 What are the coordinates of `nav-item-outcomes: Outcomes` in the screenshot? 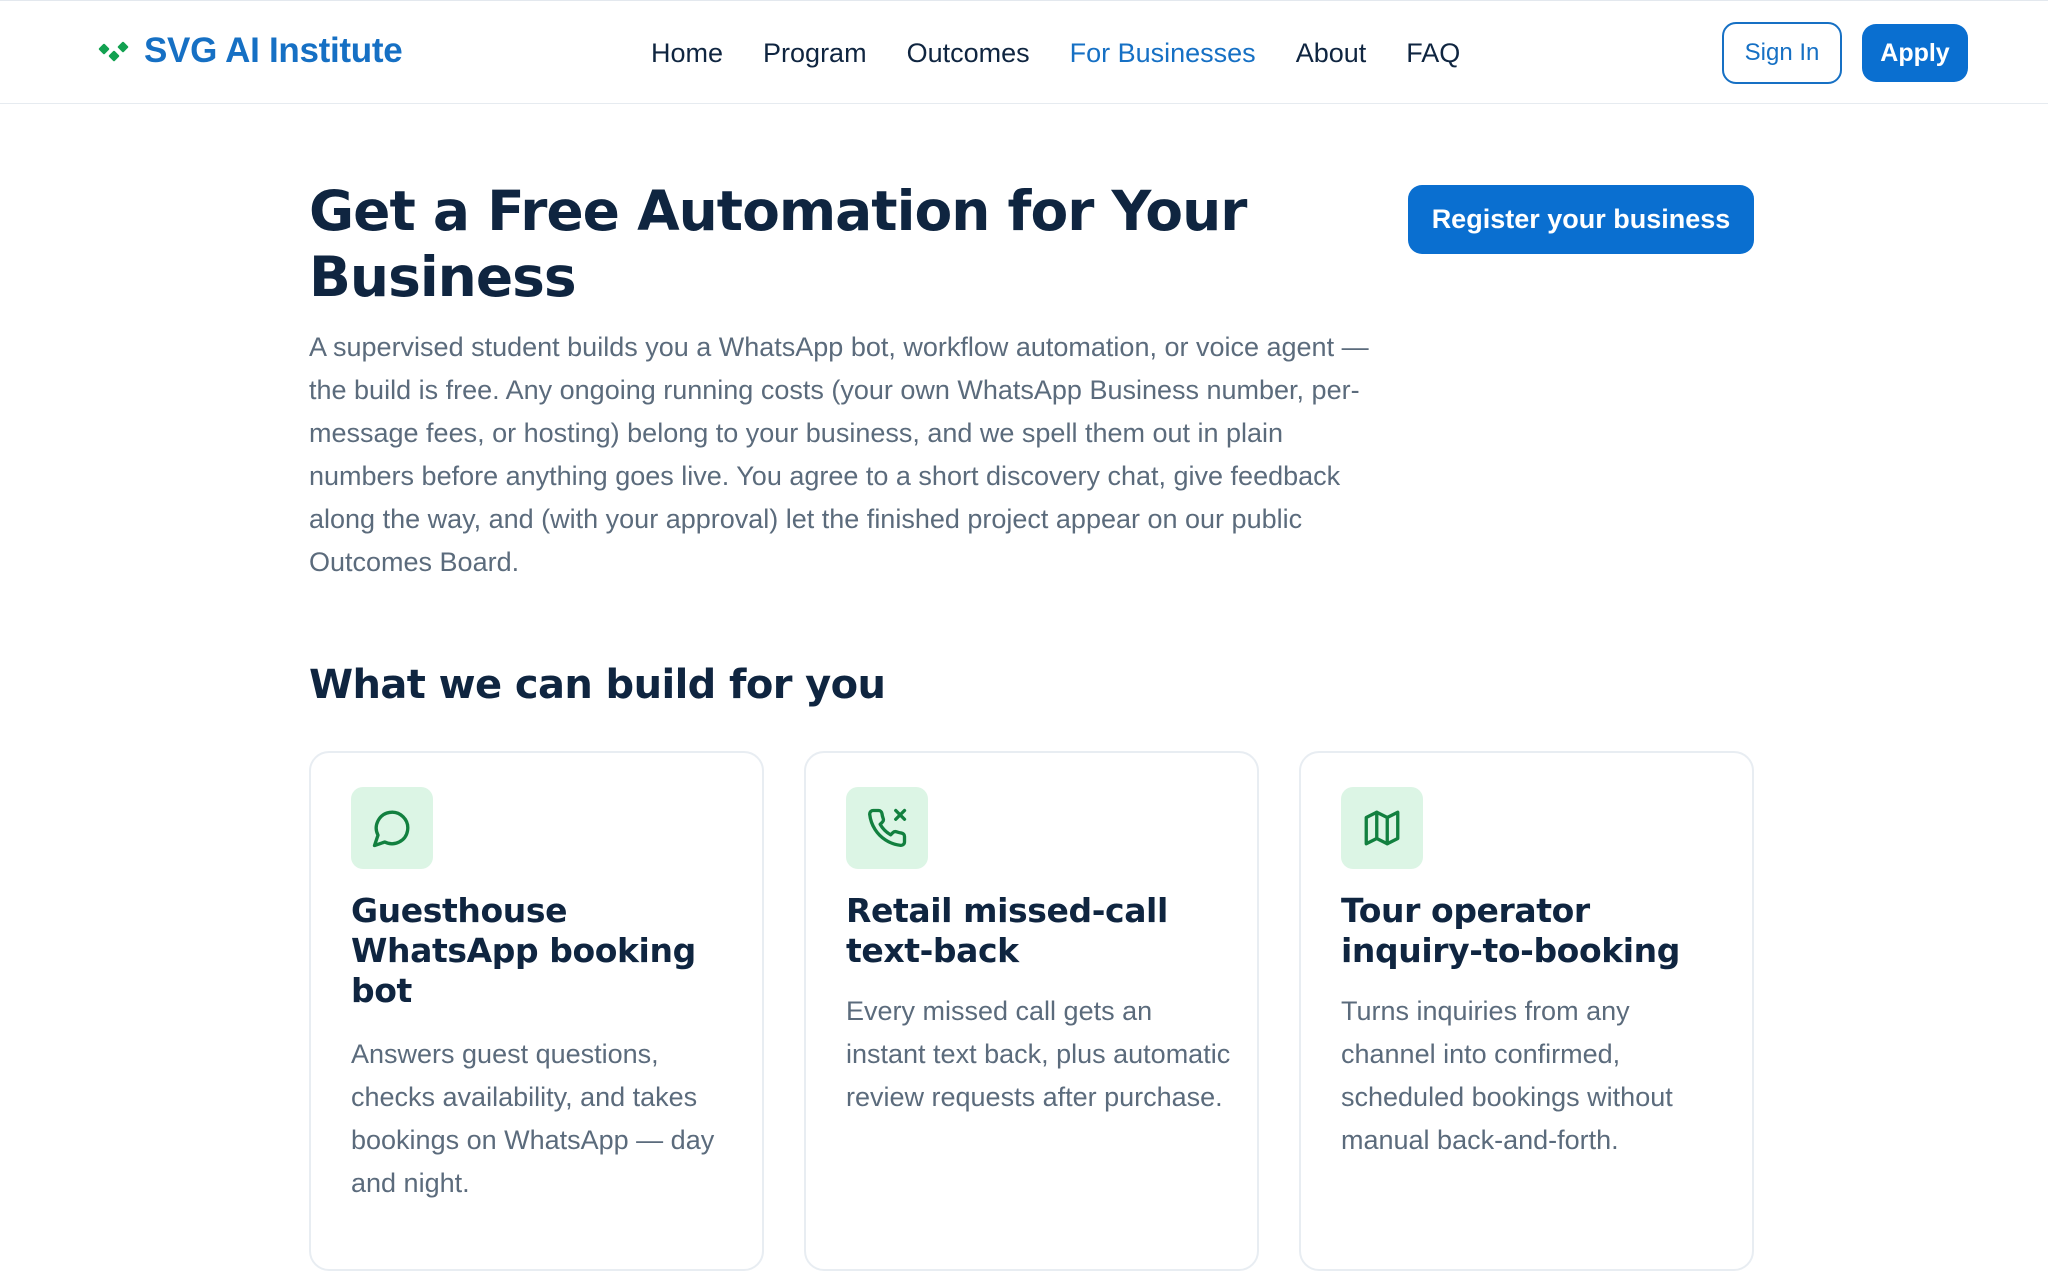 It's located at (968, 53).